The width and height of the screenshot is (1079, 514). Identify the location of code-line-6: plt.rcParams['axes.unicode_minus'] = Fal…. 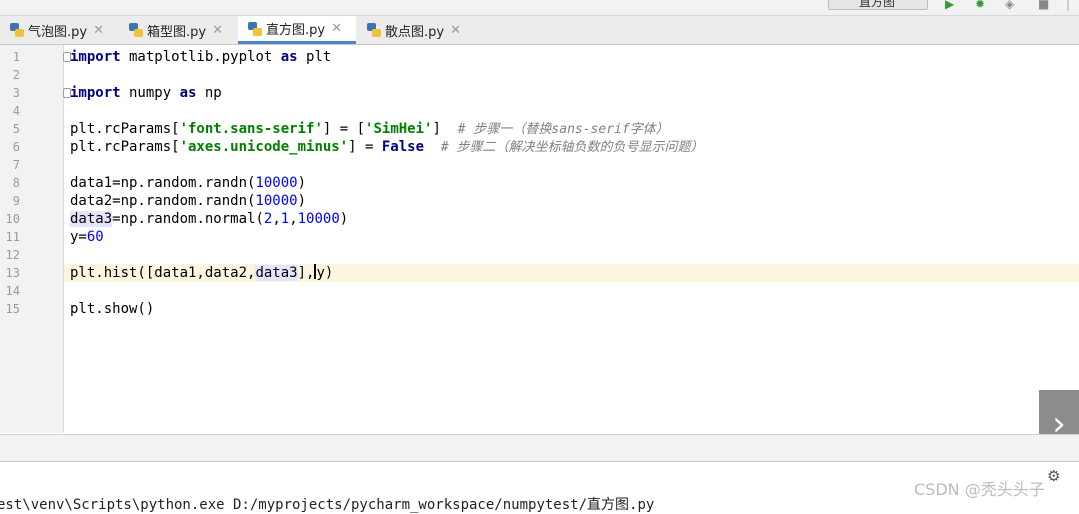
(387, 147).